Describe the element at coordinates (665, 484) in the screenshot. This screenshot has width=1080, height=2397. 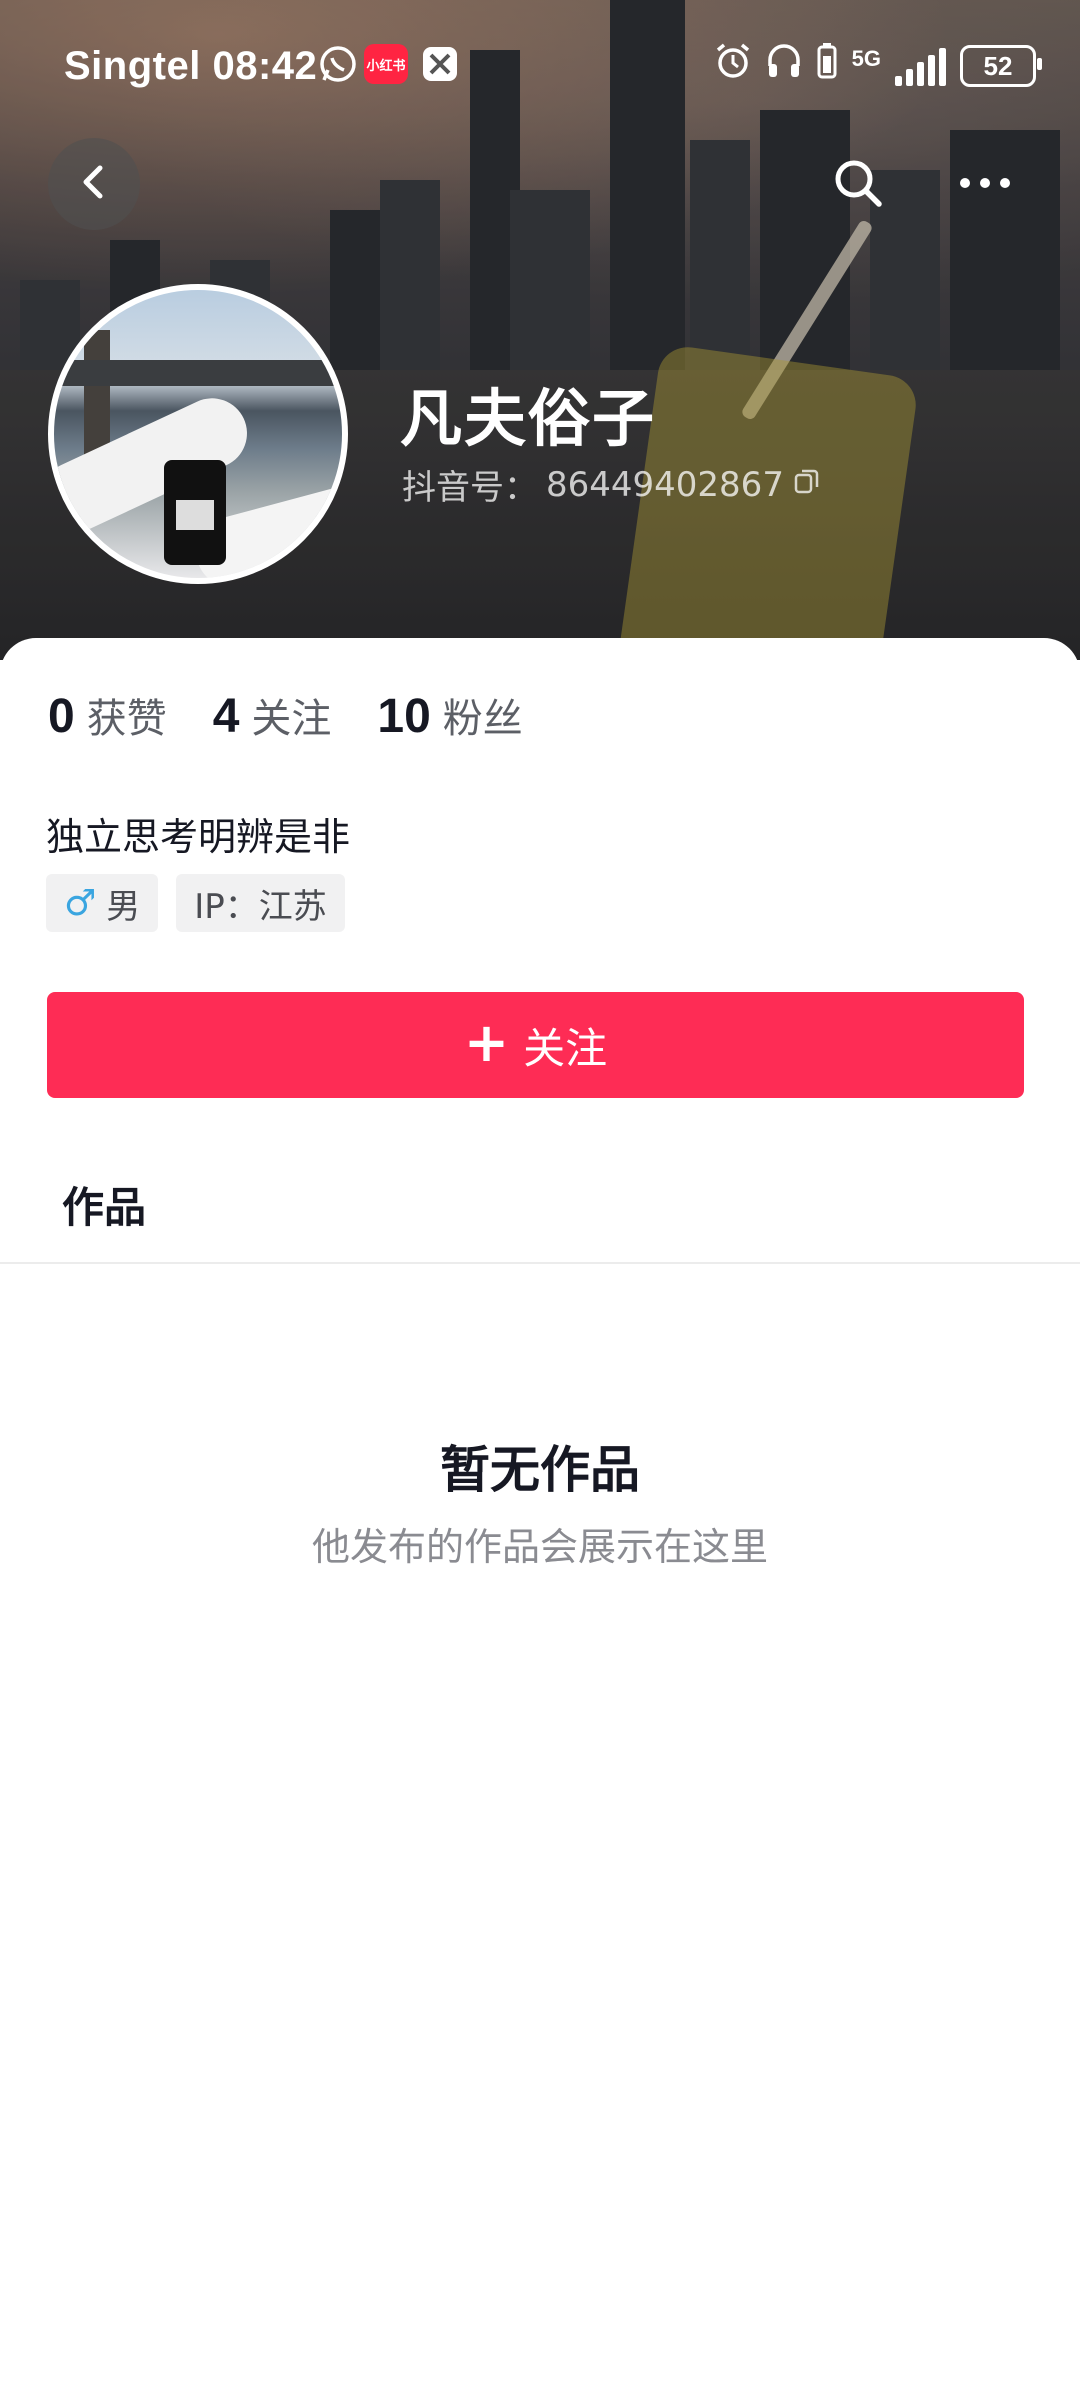
I see `douyin-id-value: 86449402867` at that location.